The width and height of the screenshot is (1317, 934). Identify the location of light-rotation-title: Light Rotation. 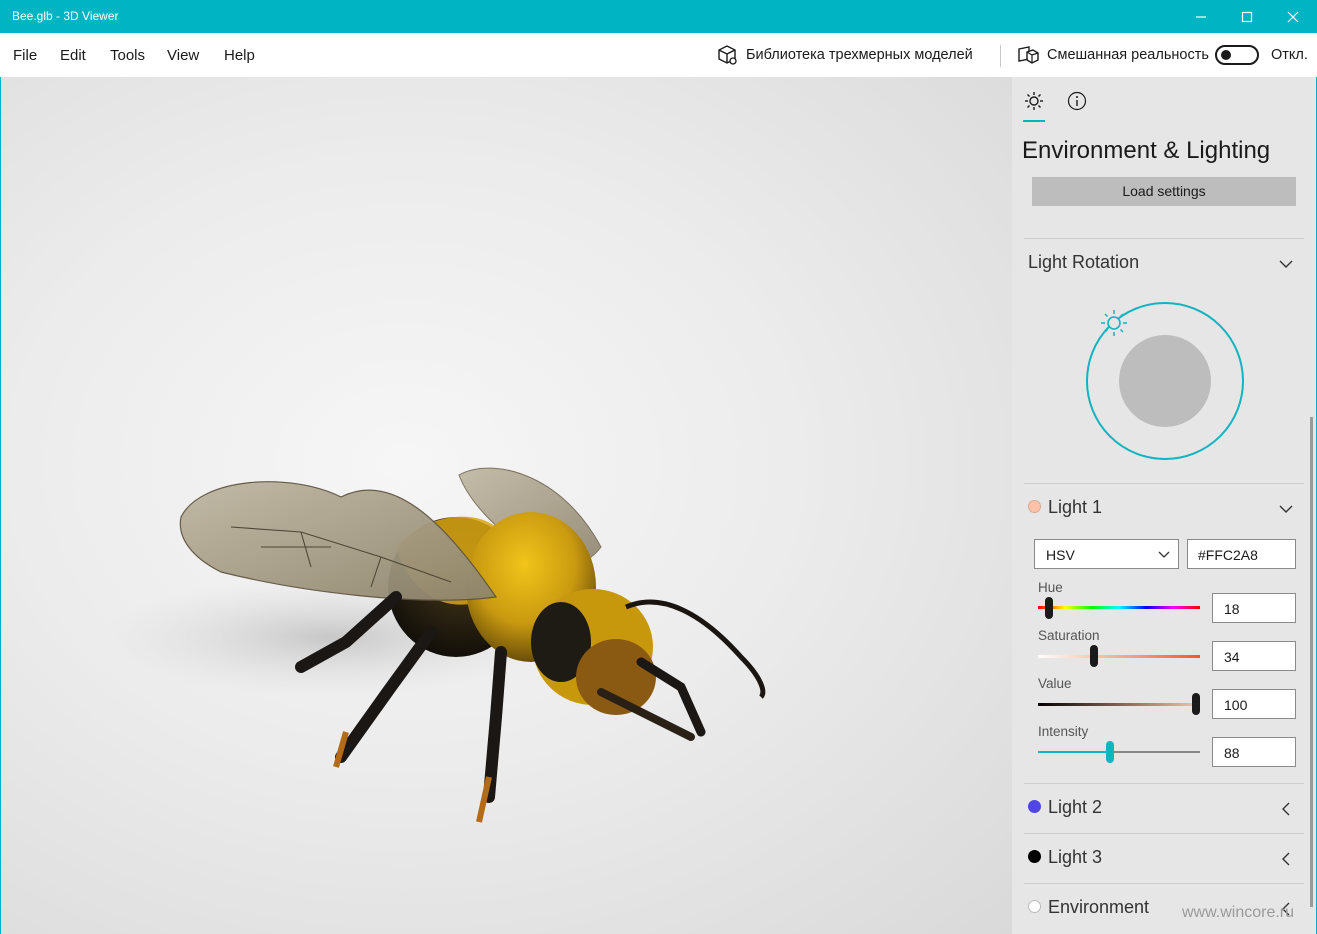
(1083, 262).